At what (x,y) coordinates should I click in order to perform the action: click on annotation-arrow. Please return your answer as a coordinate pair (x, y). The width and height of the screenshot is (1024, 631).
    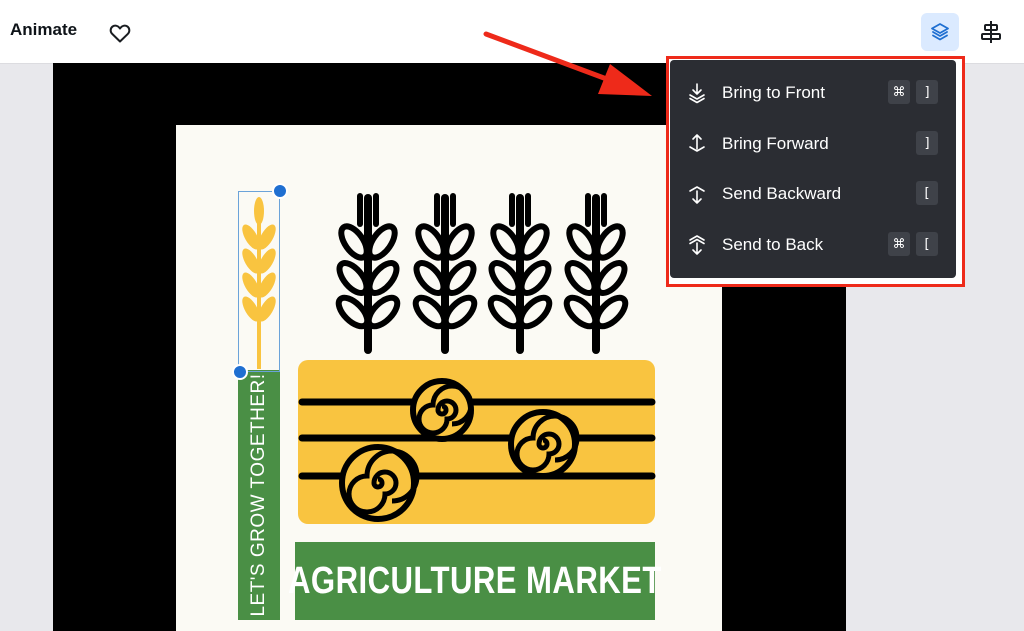
    Looking at the image, I should click on (567, 63).